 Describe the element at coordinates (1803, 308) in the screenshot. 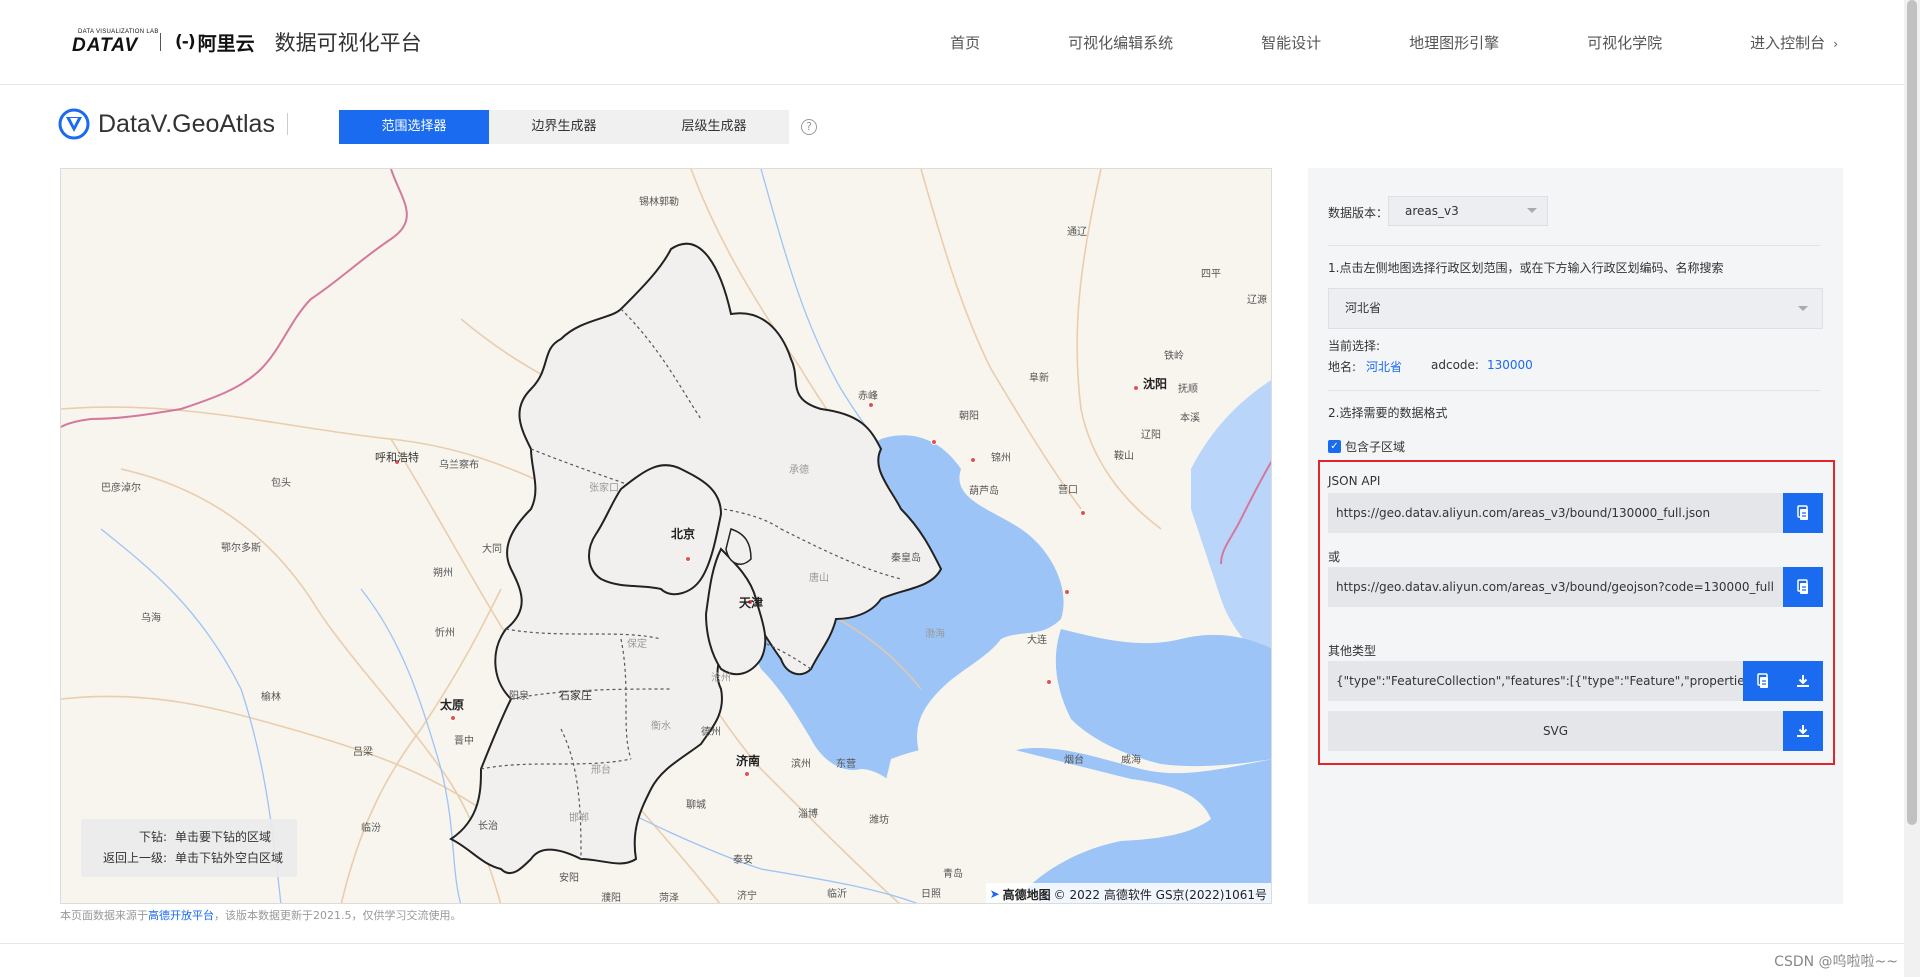

I see `chevron-down-icon` at that location.